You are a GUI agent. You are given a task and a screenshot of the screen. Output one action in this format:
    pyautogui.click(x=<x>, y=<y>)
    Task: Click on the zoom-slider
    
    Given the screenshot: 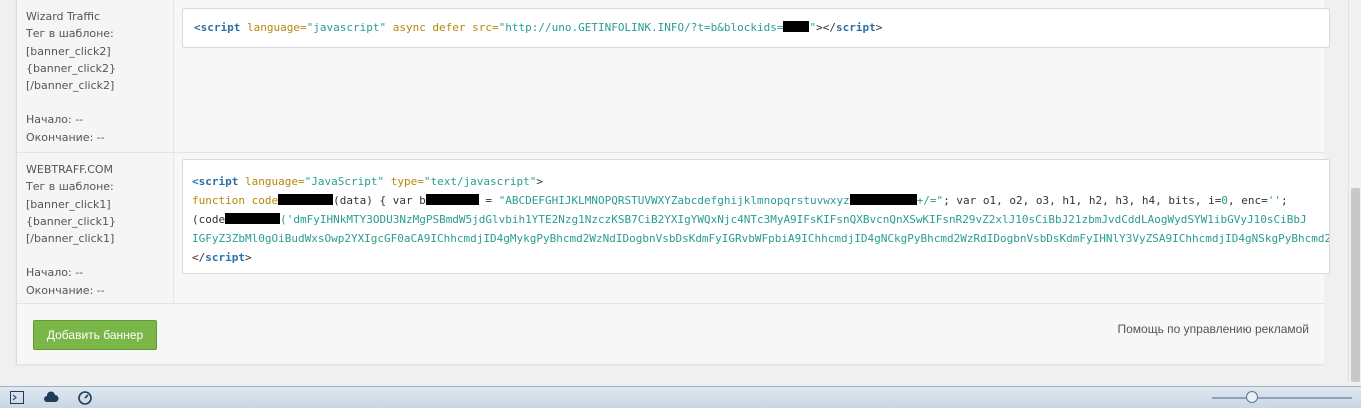 What is the action you would take?
    pyautogui.click(x=1282, y=398)
    